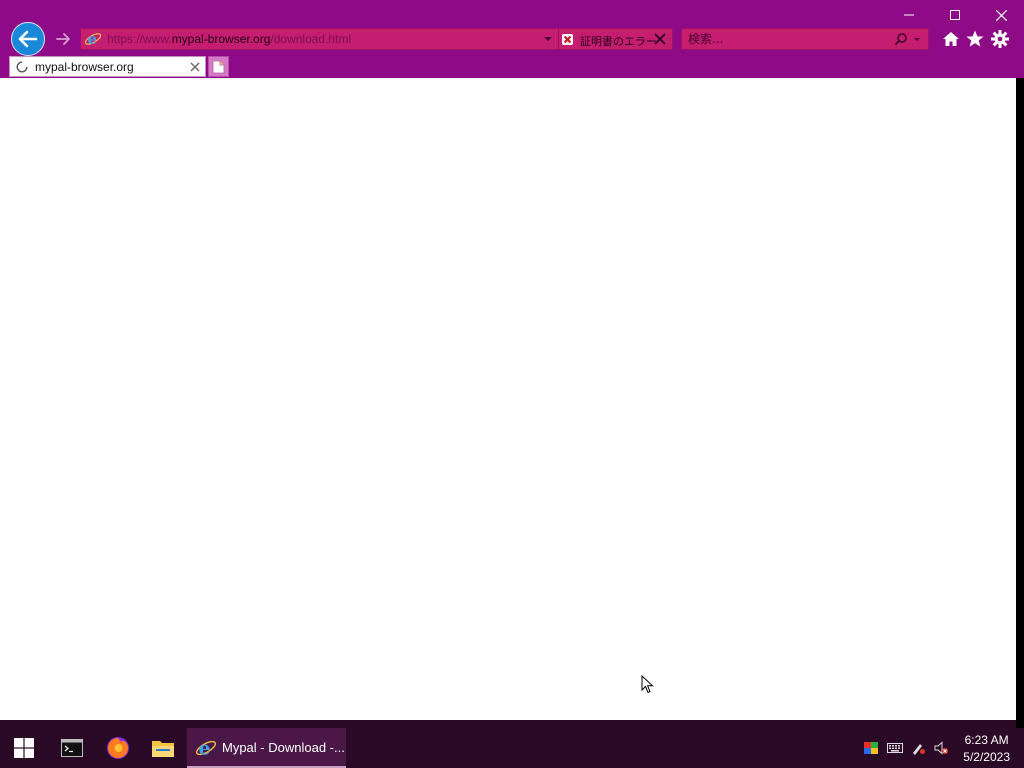  I want to click on browser-tab: mypal-browser.org, so click(107, 66).